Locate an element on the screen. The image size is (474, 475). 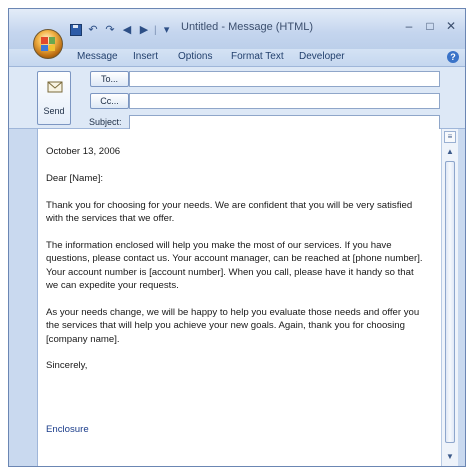
office-button is located at coordinates (48, 44).